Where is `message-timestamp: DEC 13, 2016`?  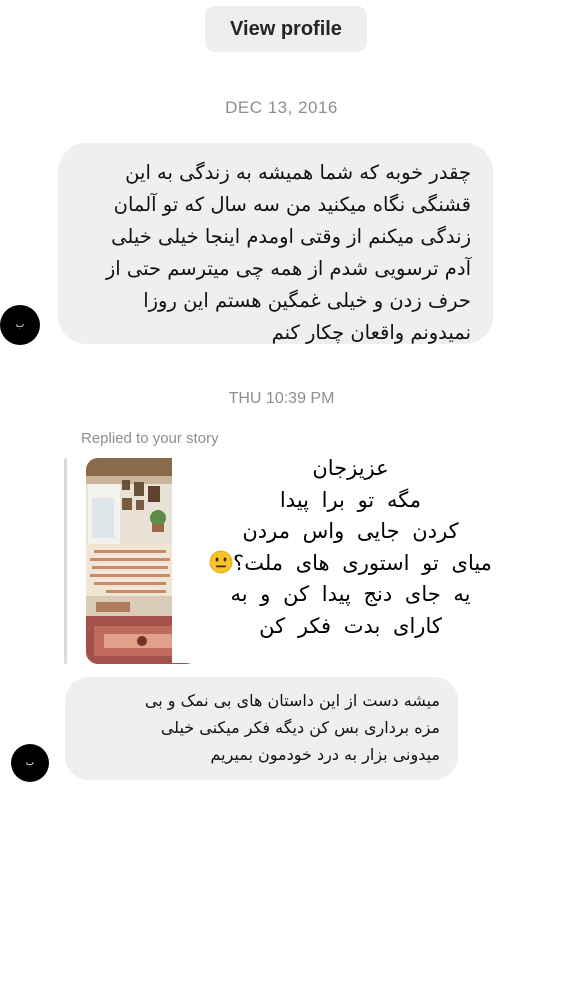 message-timestamp: DEC 13, 2016 is located at coordinates (281, 107).